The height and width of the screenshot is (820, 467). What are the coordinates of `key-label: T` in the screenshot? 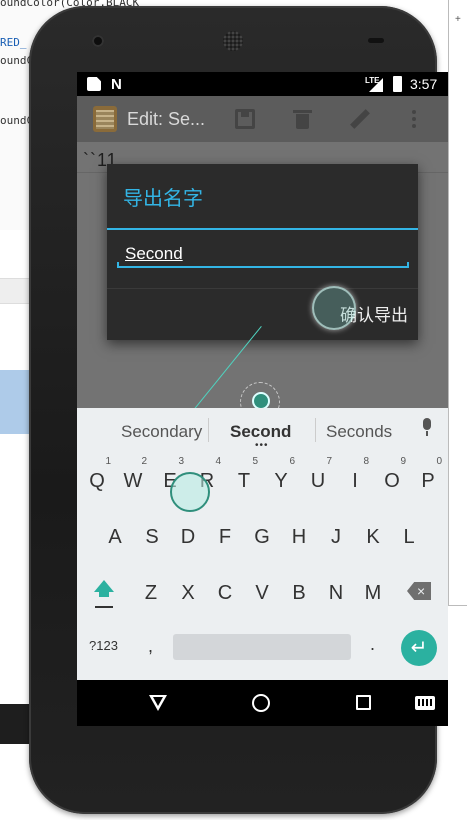 It's located at (244, 481).